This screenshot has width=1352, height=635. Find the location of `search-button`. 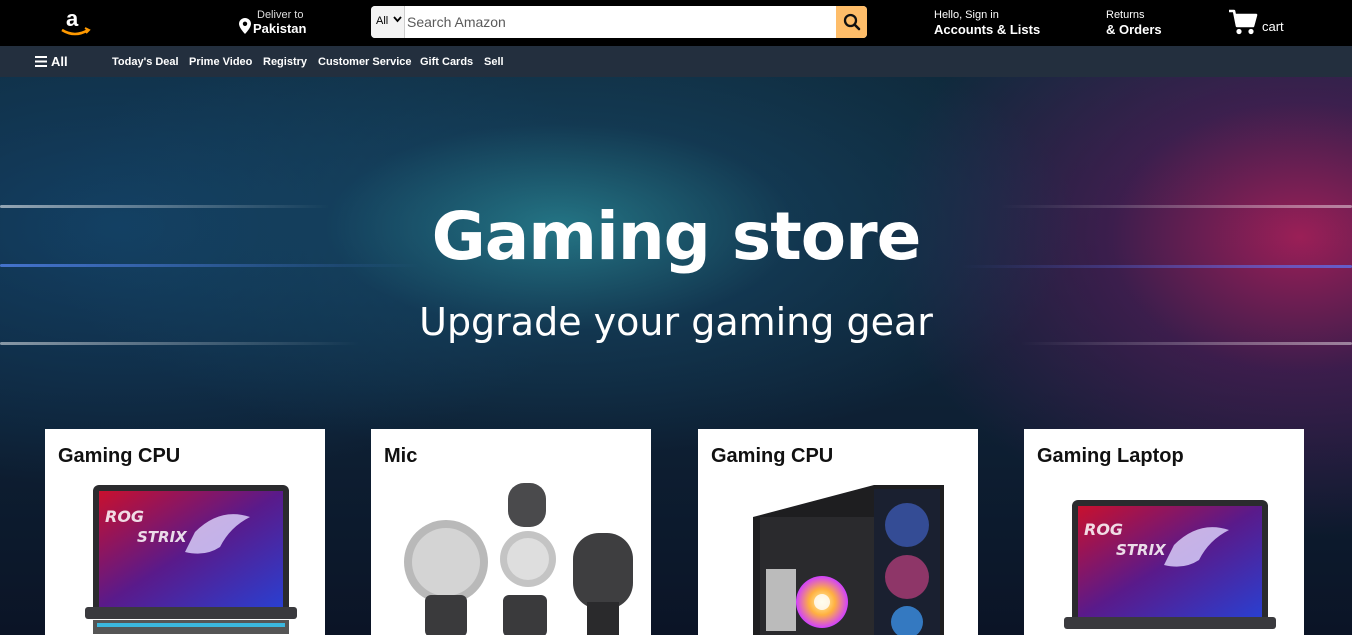

search-button is located at coordinates (851, 22).